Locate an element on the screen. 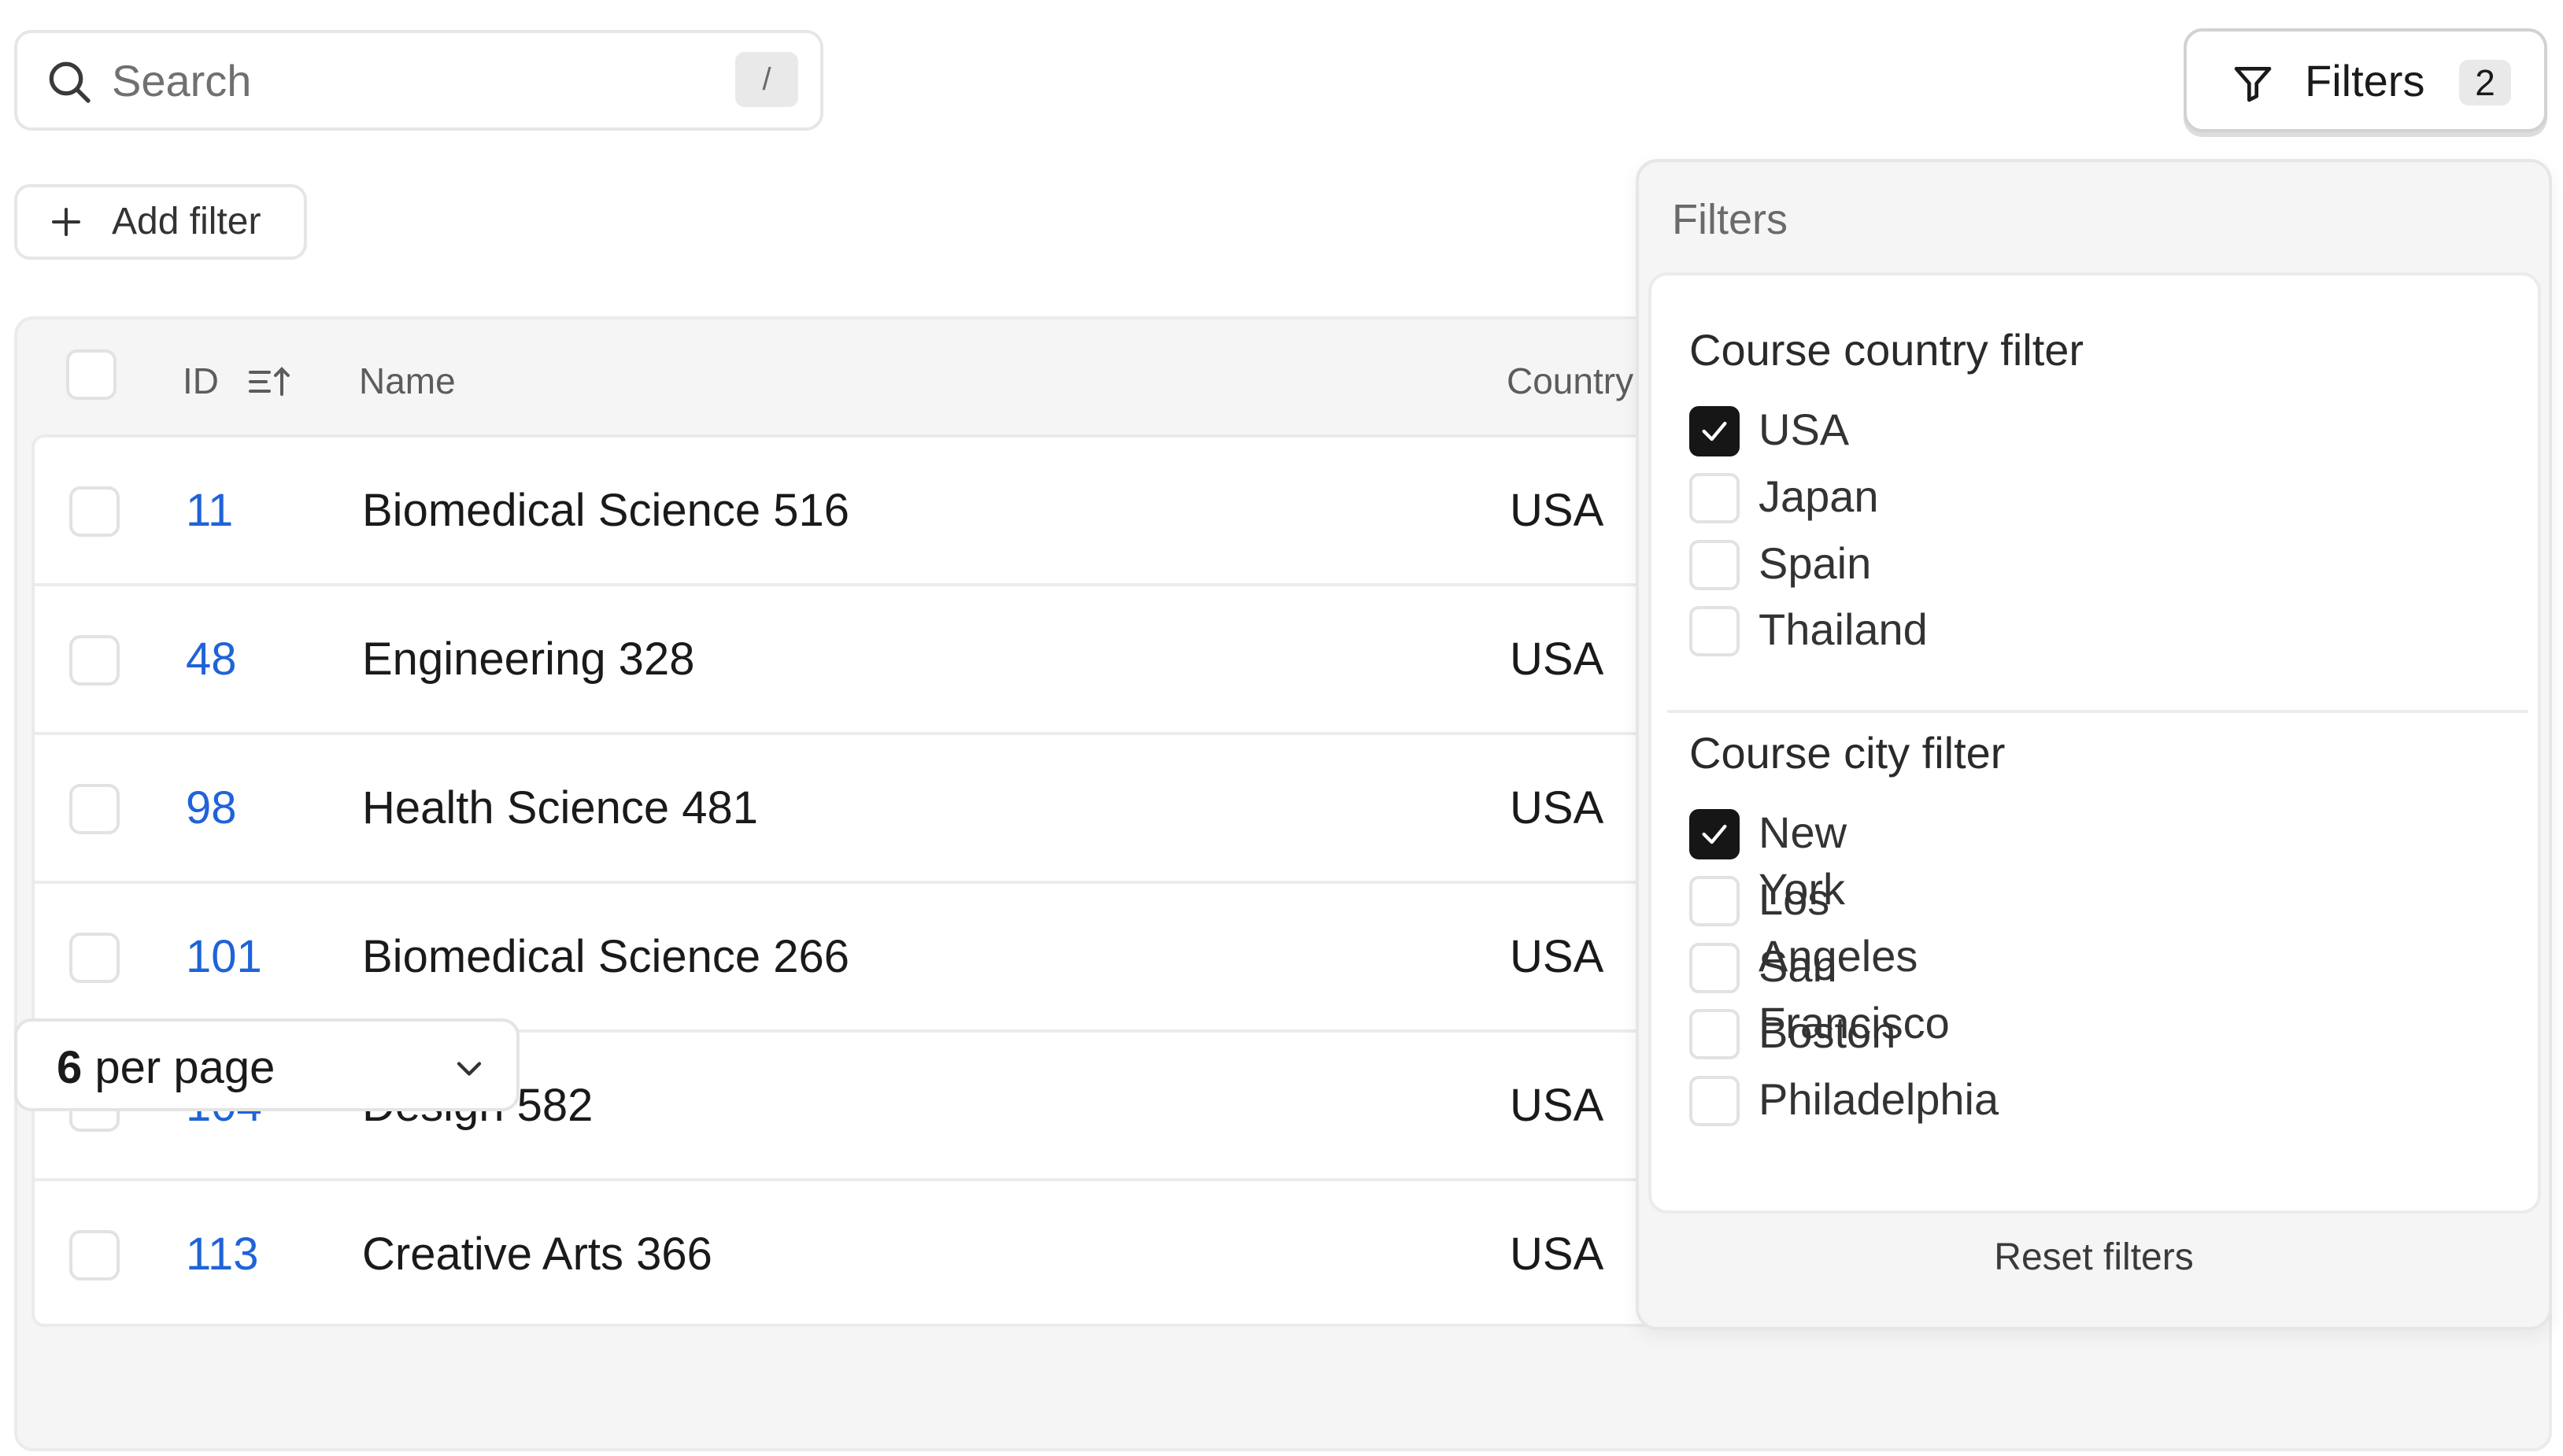 The width and height of the screenshot is (2563, 1456). row-id-link: 113 is located at coordinates (222, 1254).